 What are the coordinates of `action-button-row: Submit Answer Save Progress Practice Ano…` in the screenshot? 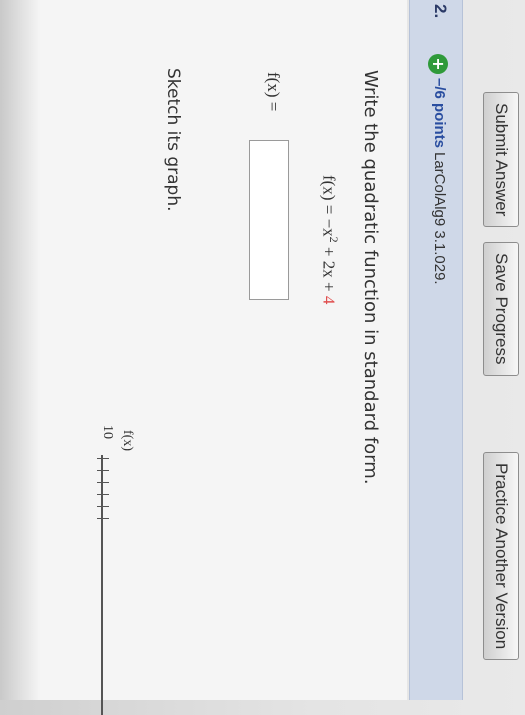 It's located at (499, 350).